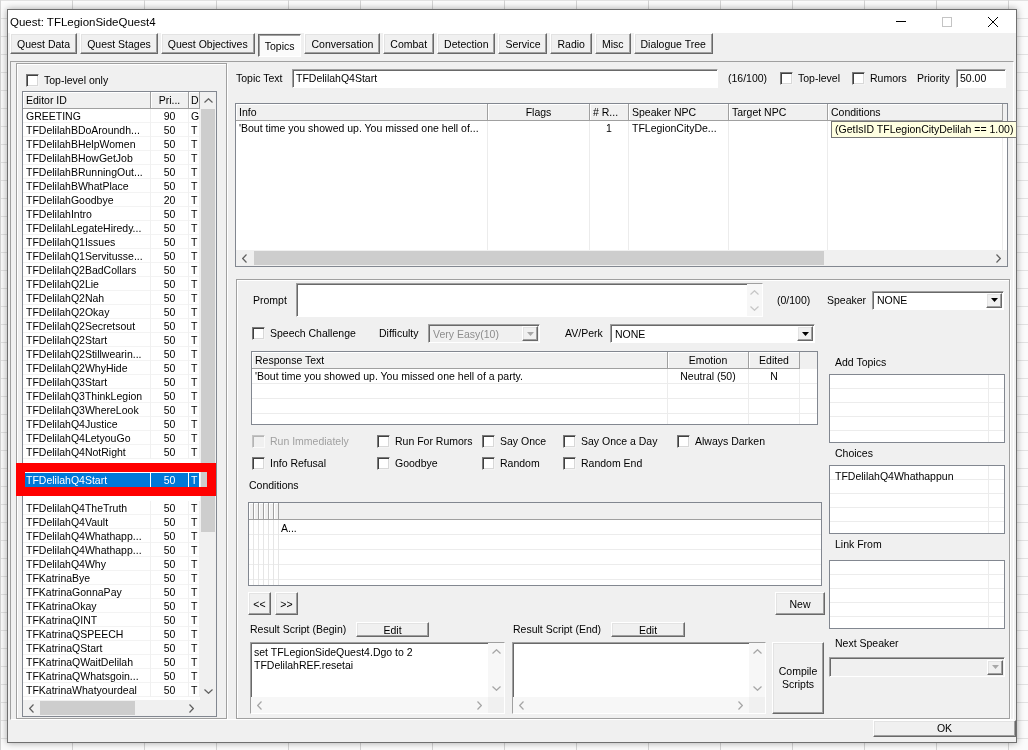 The height and width of the screenshot is (750, 1028). I want to click on list-item: TFDelilahQ4Whathappun, so click(894, 476).